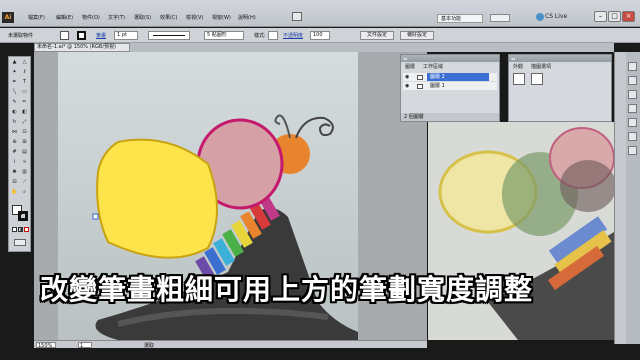  I want to click on blob-brush-tool-icon: ◐, so click(14, 112).